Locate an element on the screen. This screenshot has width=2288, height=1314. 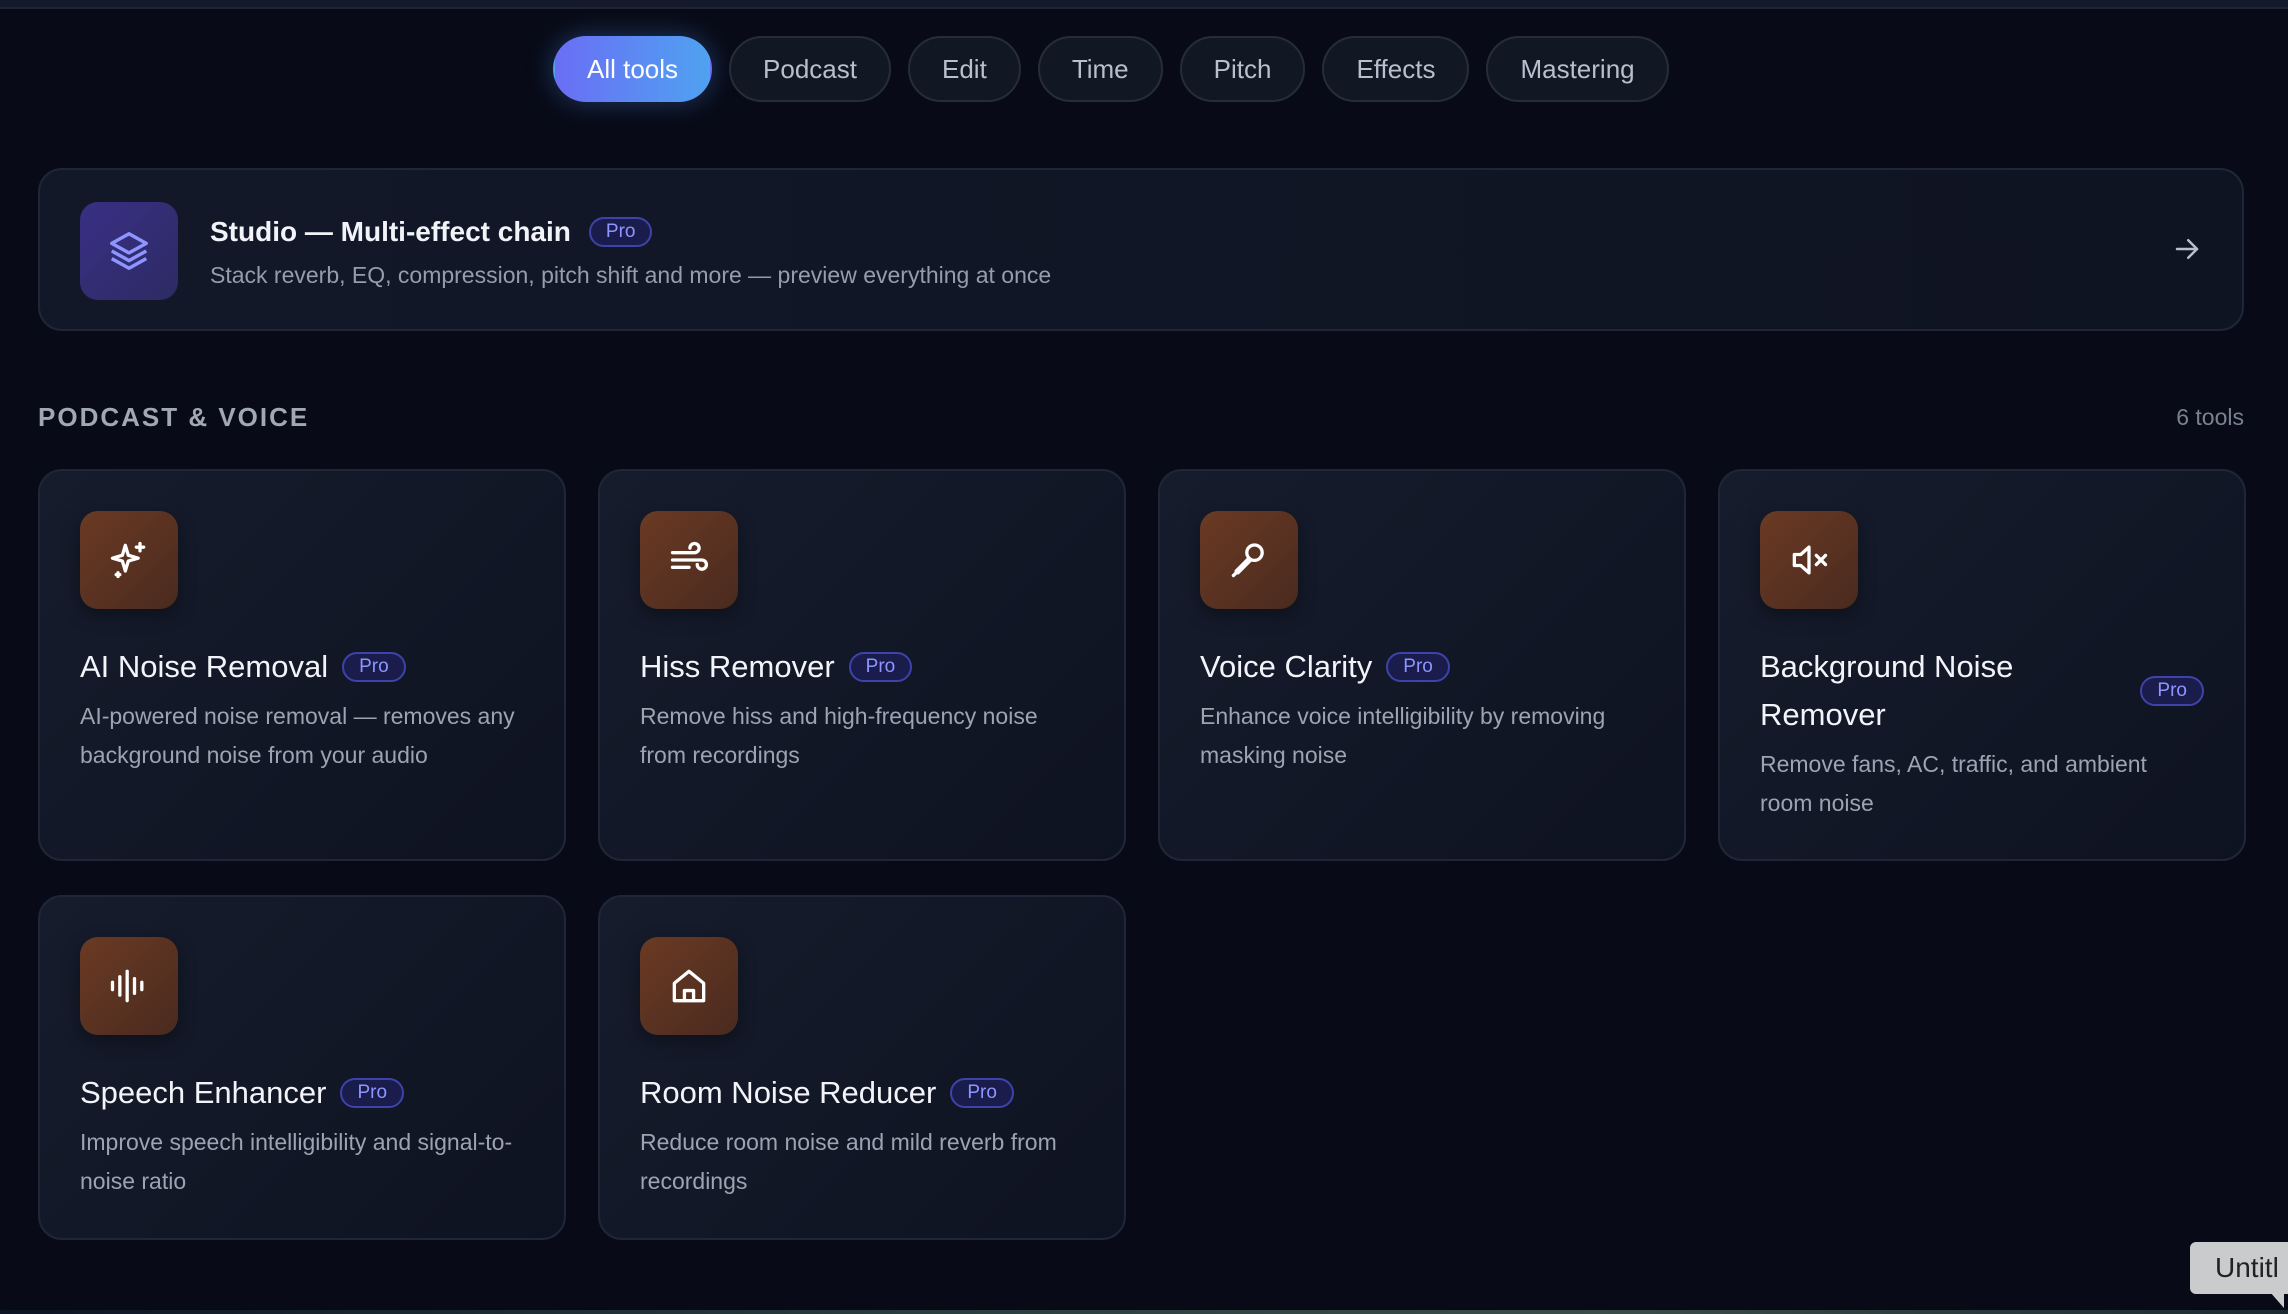
tab-podcast: Podcast is located at coordinates (810, 69).